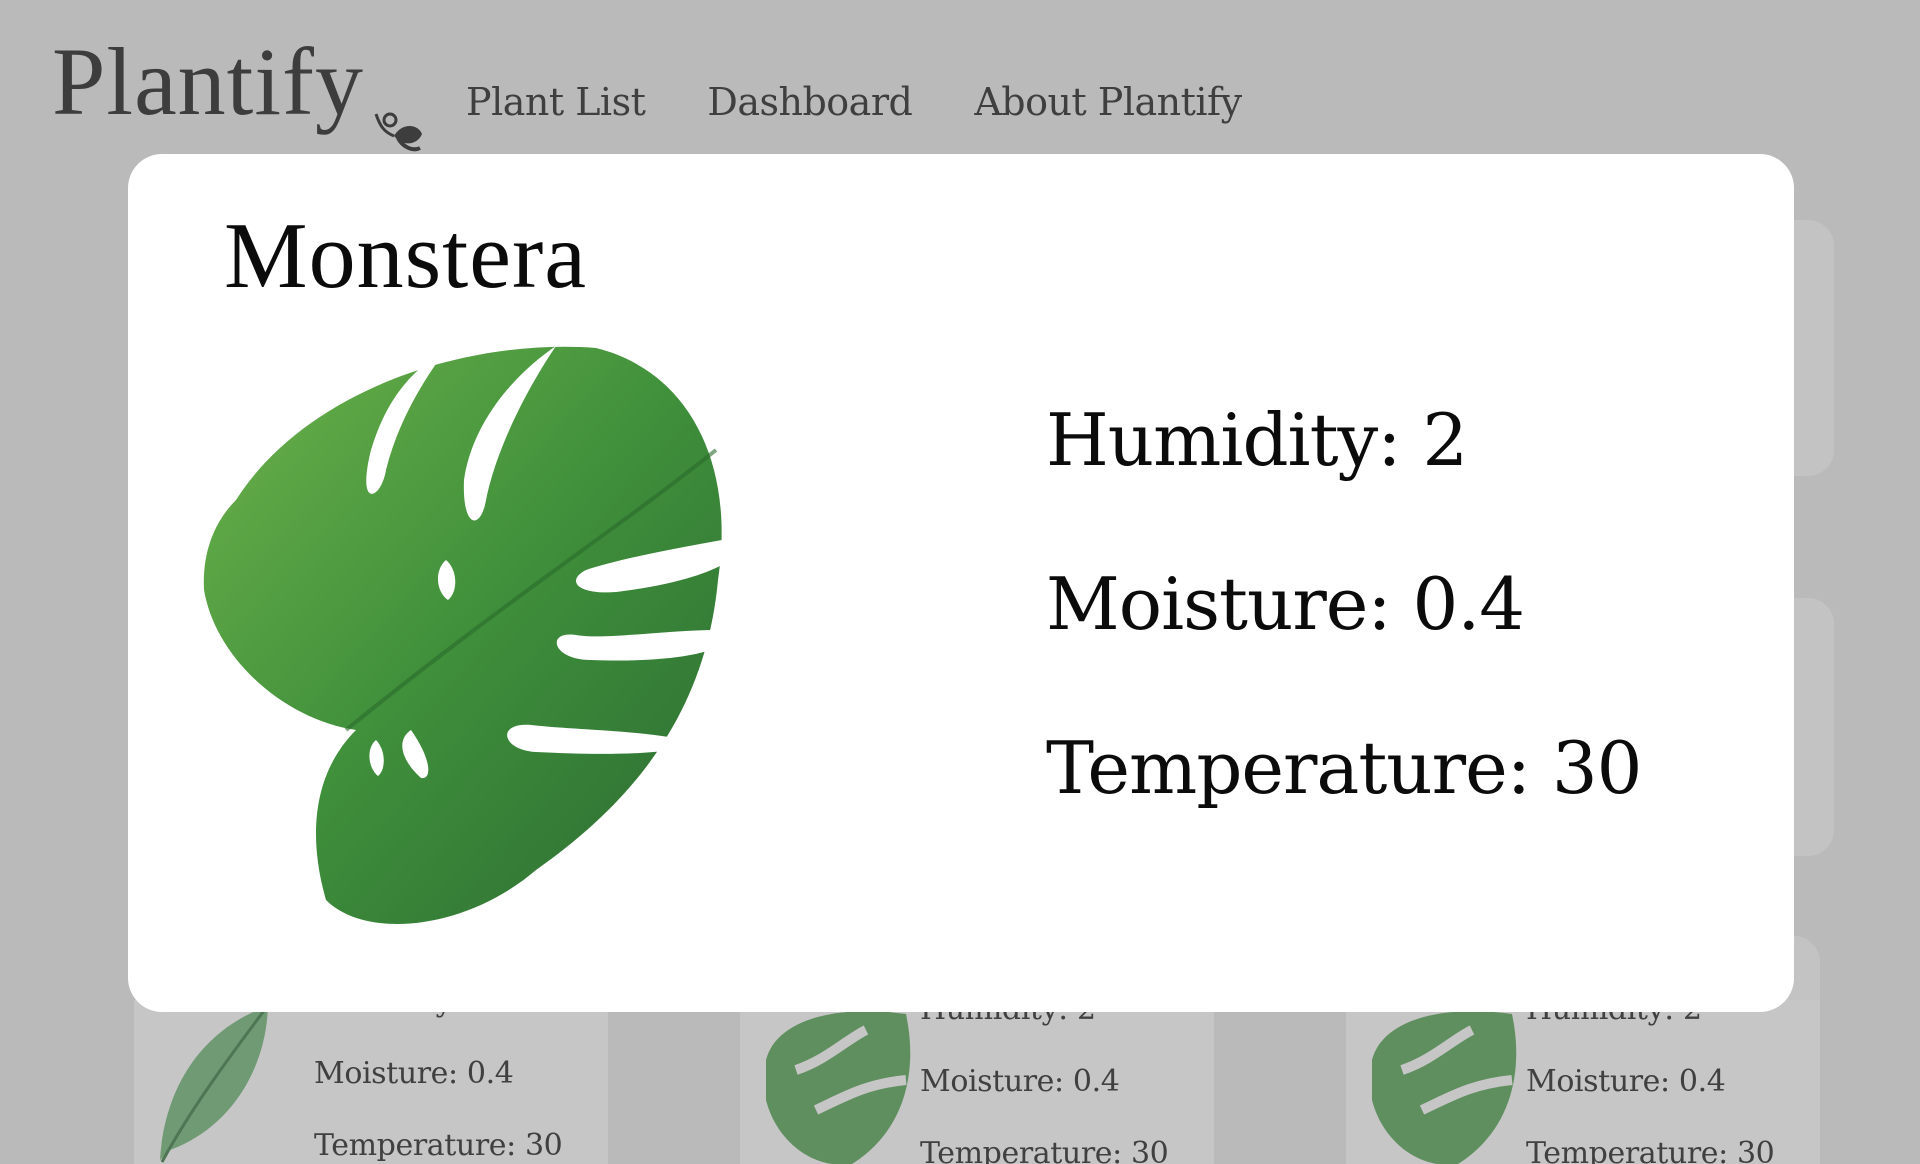 Image resolution: width=1920 pixels, height=1164 pixels. I want to click on plant-name: Monstera, so click(406, 256).